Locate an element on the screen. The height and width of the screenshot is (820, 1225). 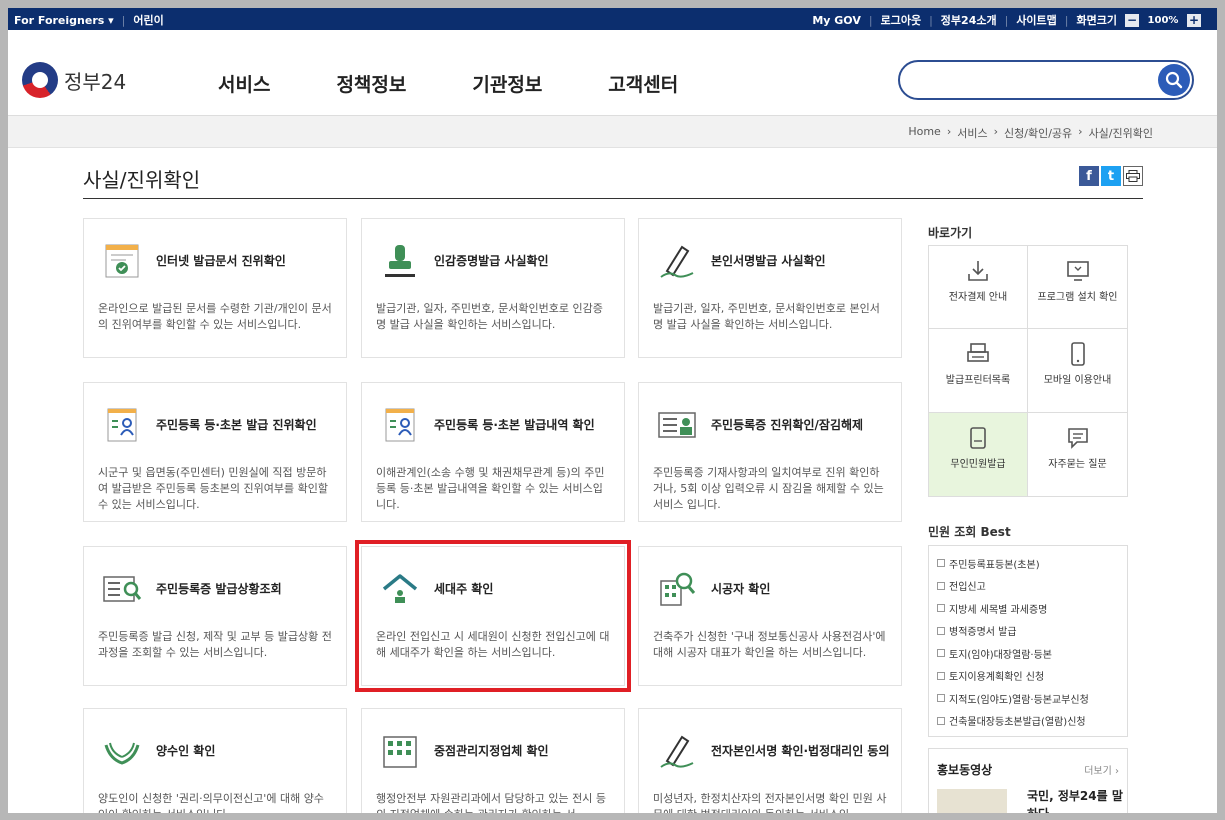
id-card-icon is located at coordinates (677, 425).